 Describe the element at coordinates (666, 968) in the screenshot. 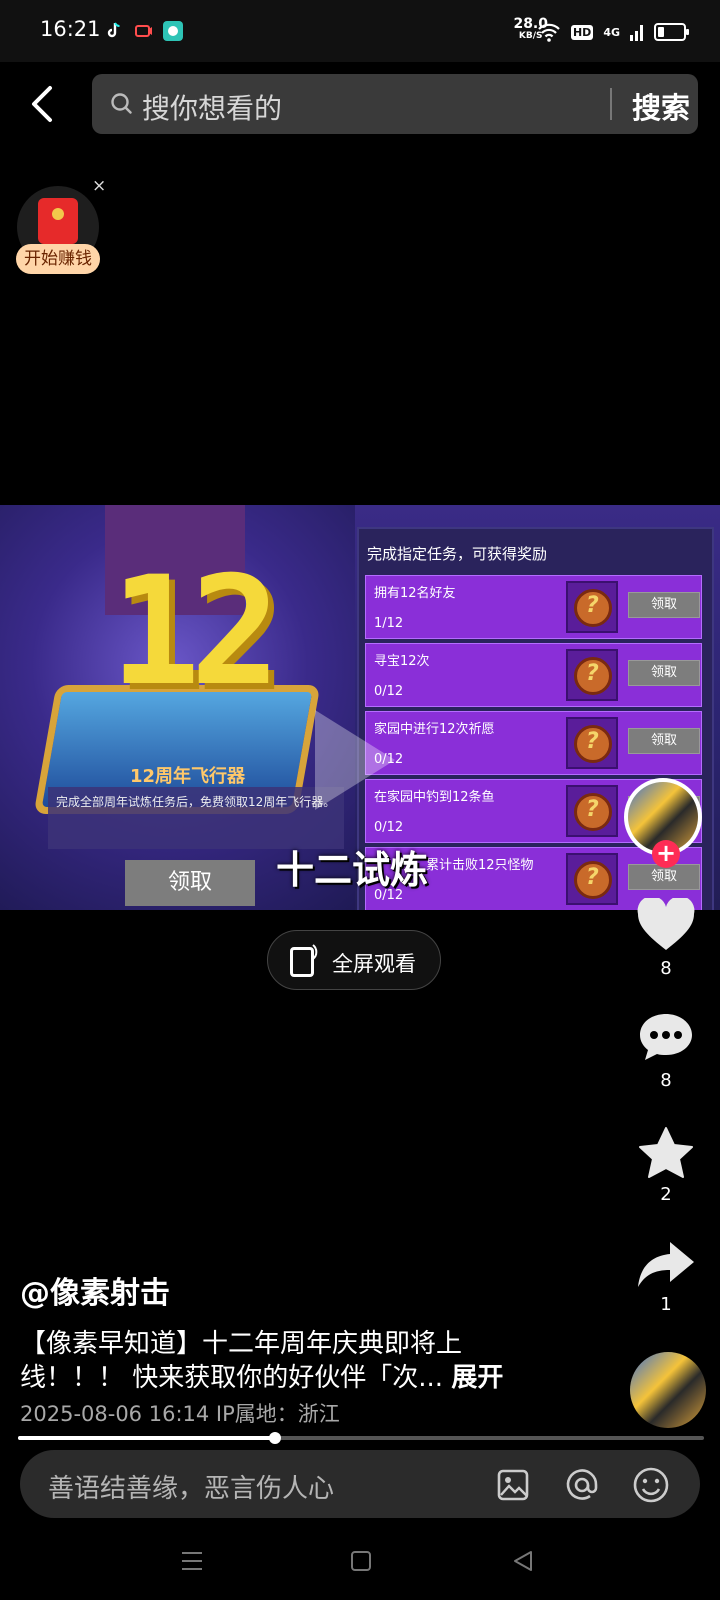

I see `like-count: 8` at that location.